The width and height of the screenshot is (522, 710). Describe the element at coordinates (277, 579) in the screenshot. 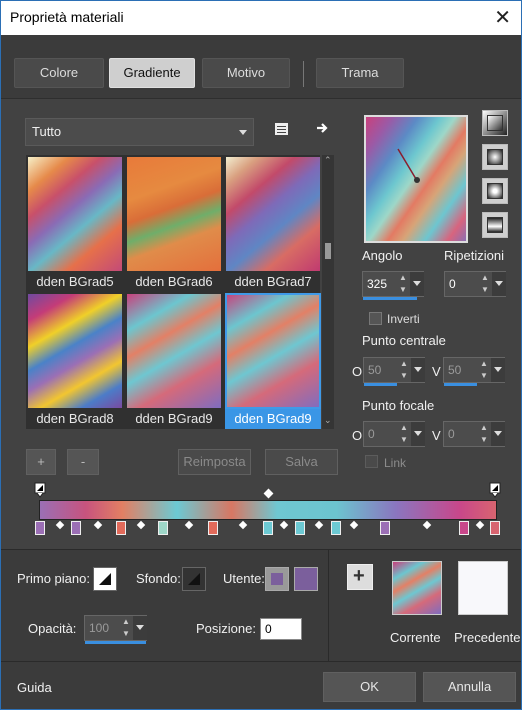

I see `user-swatch-alt` at that location.